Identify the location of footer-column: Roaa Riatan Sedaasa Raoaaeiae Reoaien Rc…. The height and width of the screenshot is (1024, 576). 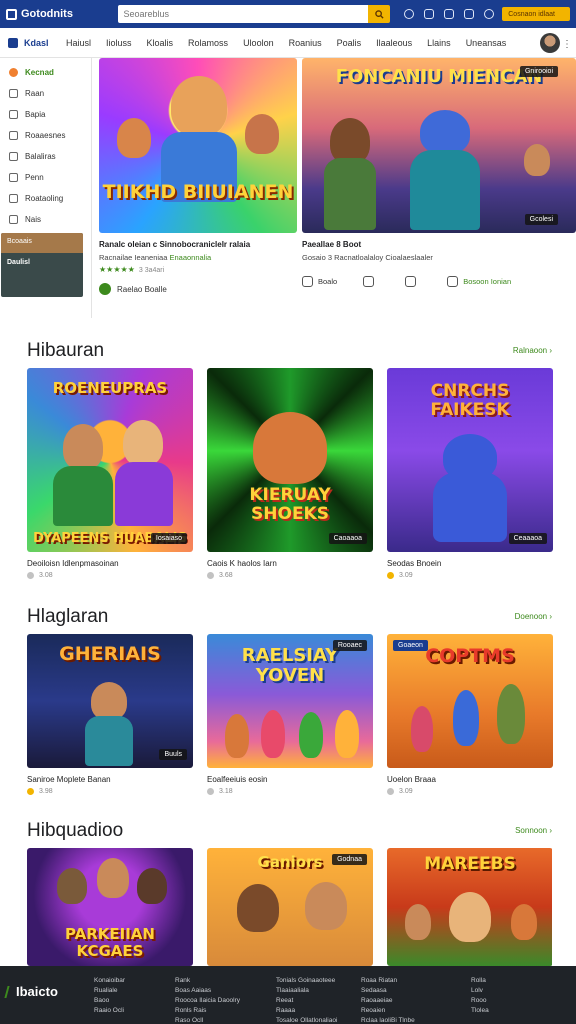
(388, 1000).